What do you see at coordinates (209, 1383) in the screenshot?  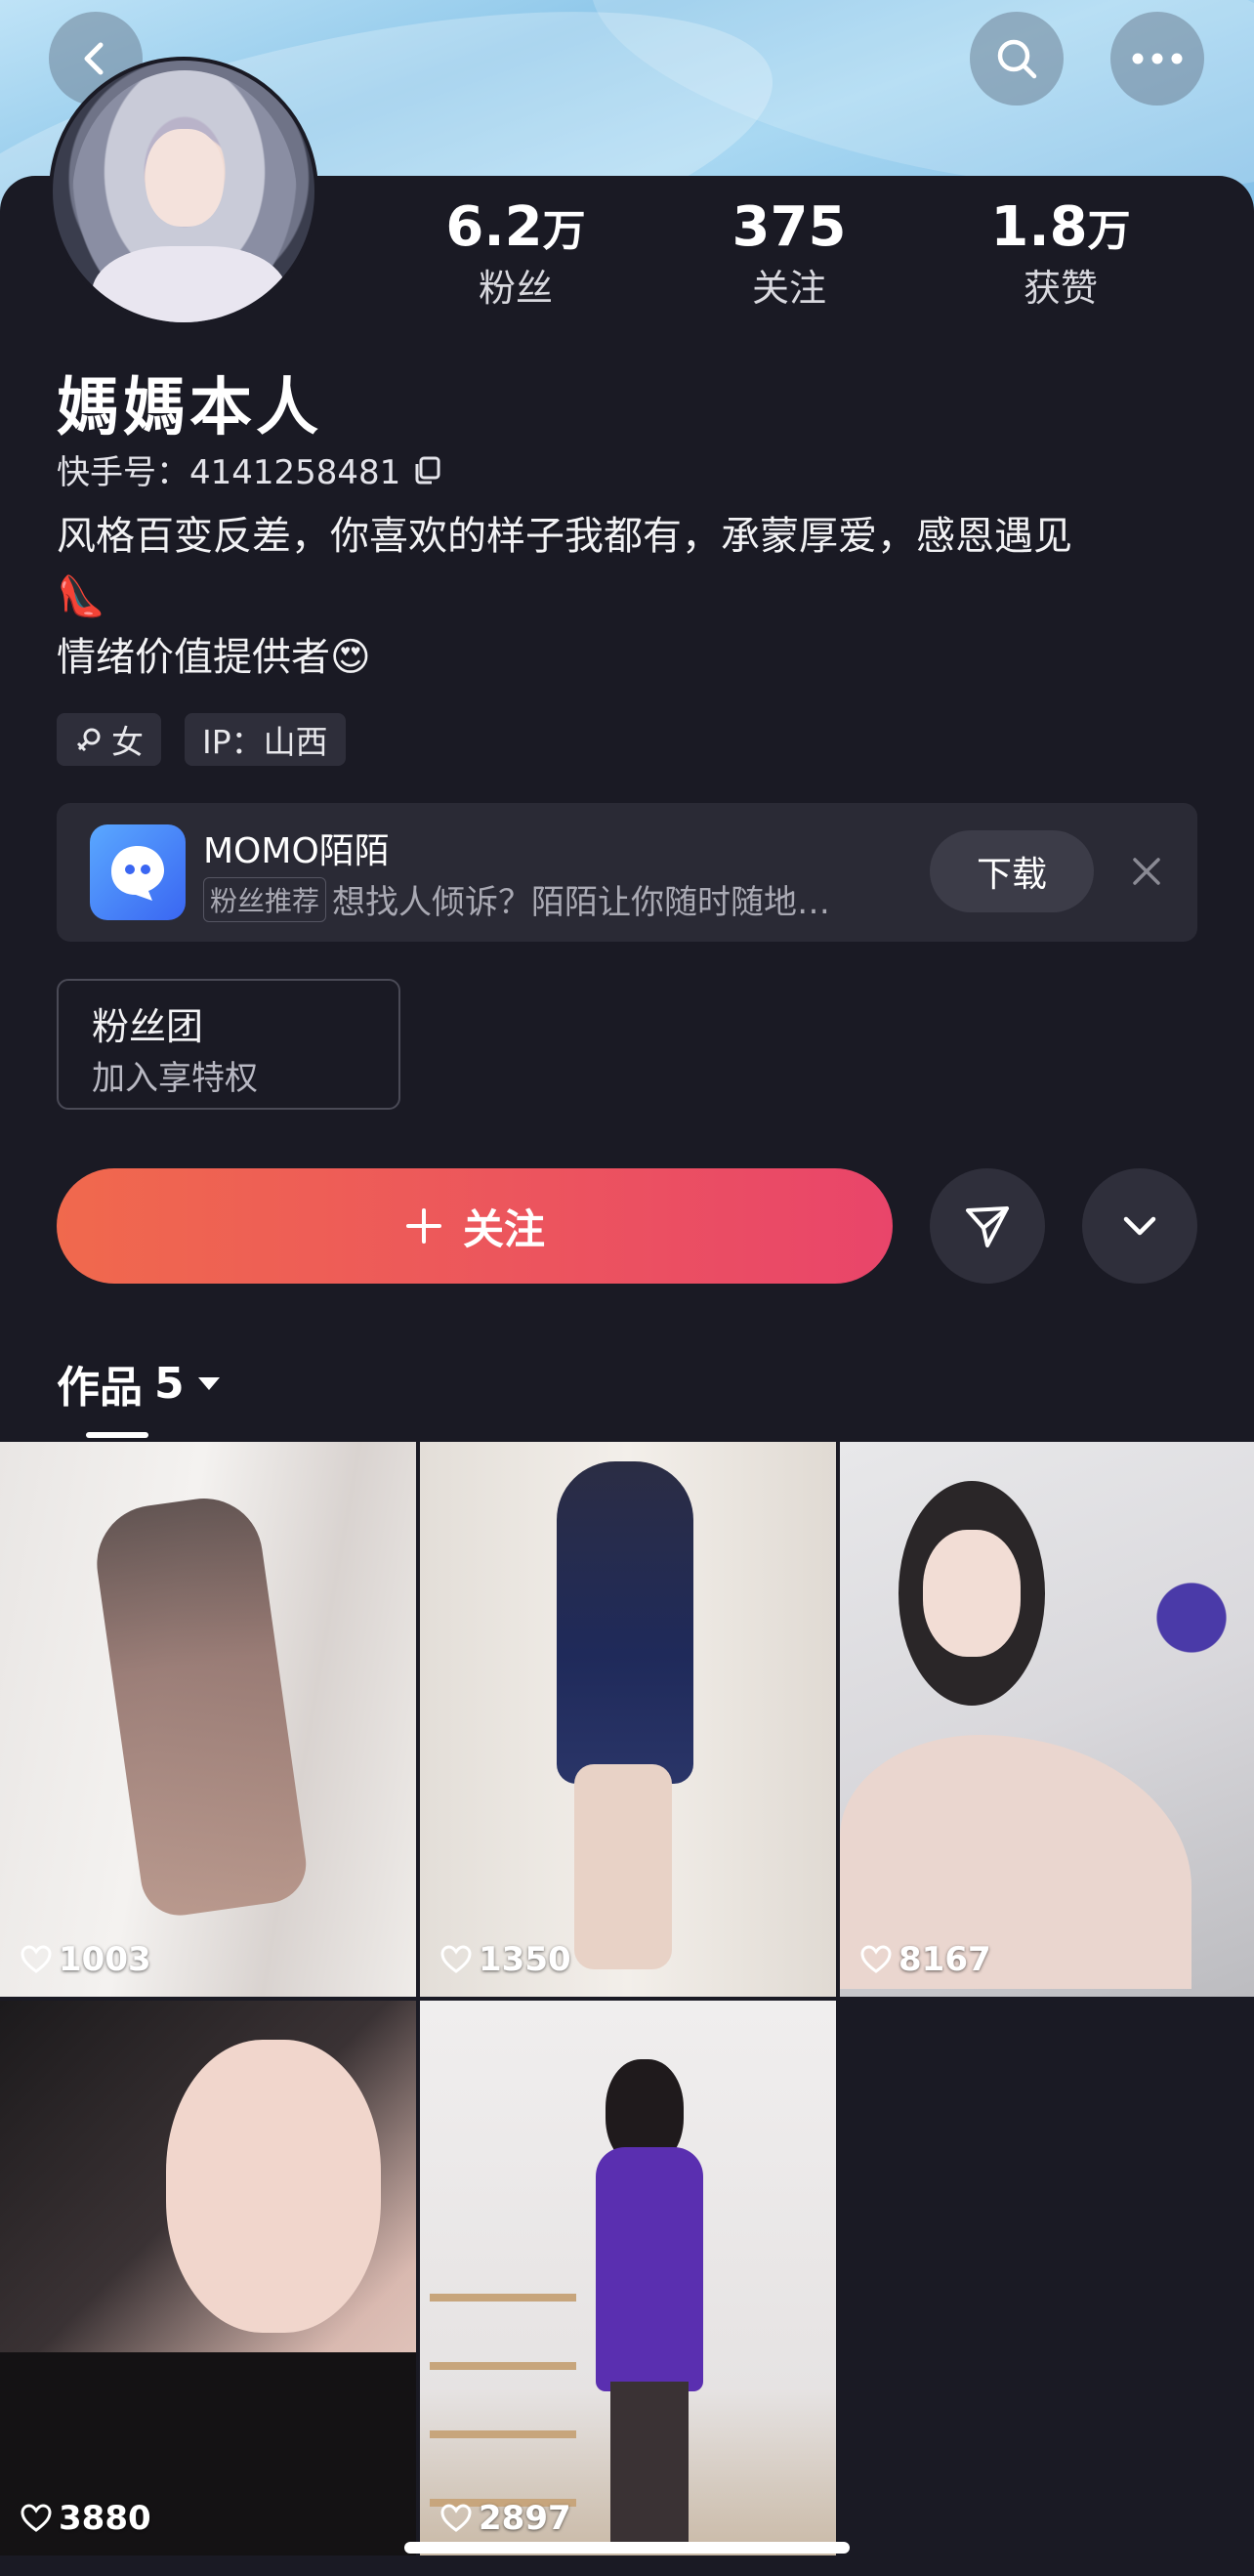 I see `caret-down-icon` at bounding box center [209, 1383].